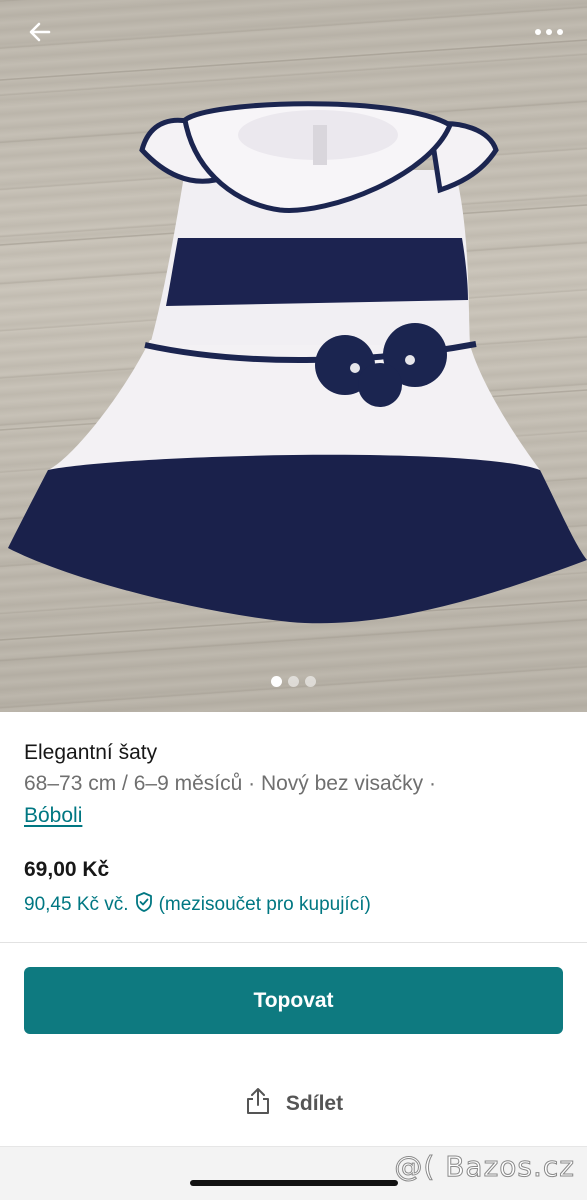  I want to click on carousel-indicator, so click(293, 681).